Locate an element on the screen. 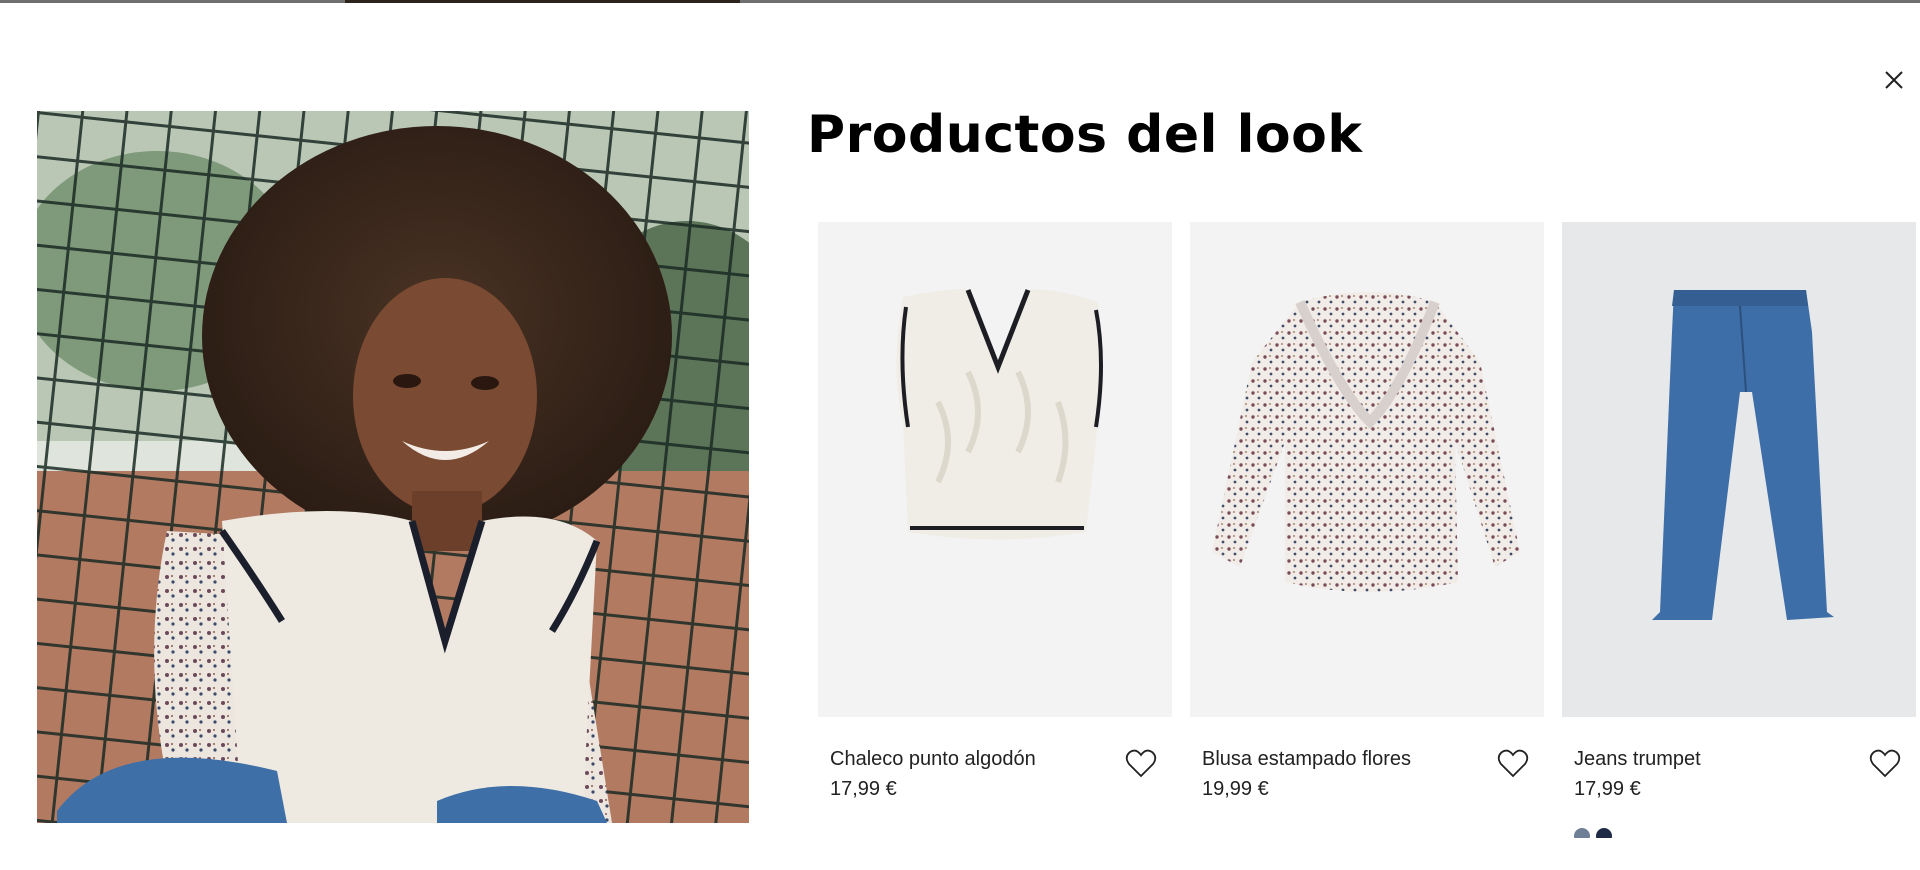 This screenshot has height=870, width=1920. product-card: Jeans trumpet 17,99 € is located at coordinates (1739, 530).